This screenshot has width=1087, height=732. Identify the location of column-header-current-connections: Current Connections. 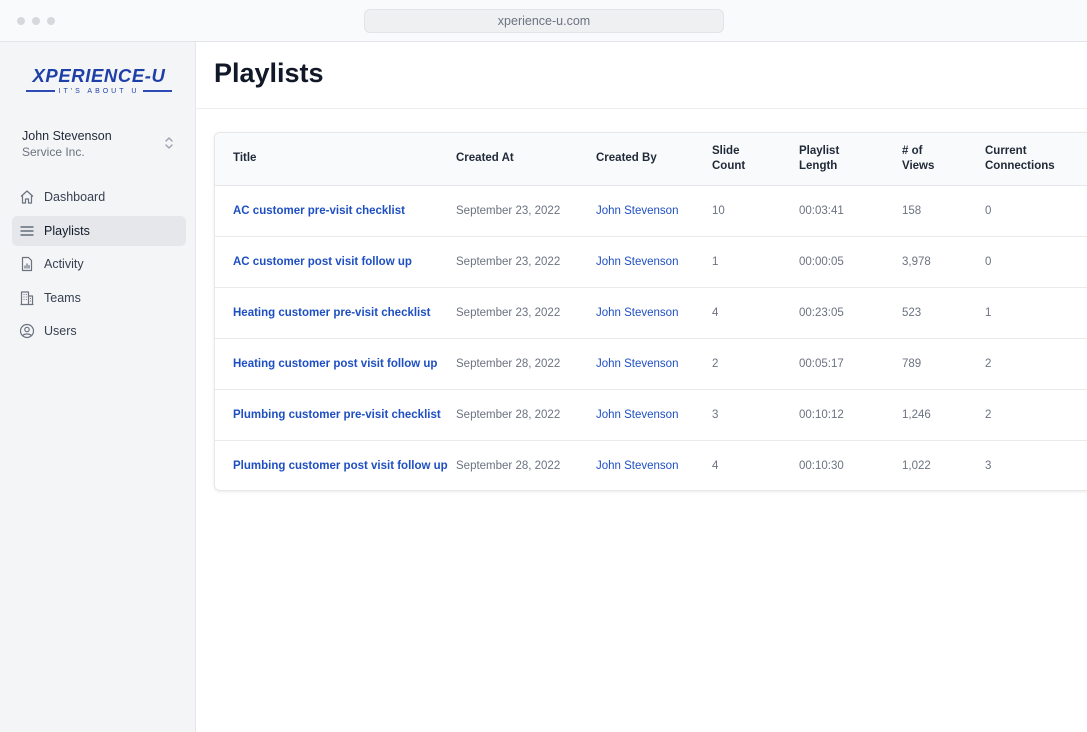
(1036, 159).